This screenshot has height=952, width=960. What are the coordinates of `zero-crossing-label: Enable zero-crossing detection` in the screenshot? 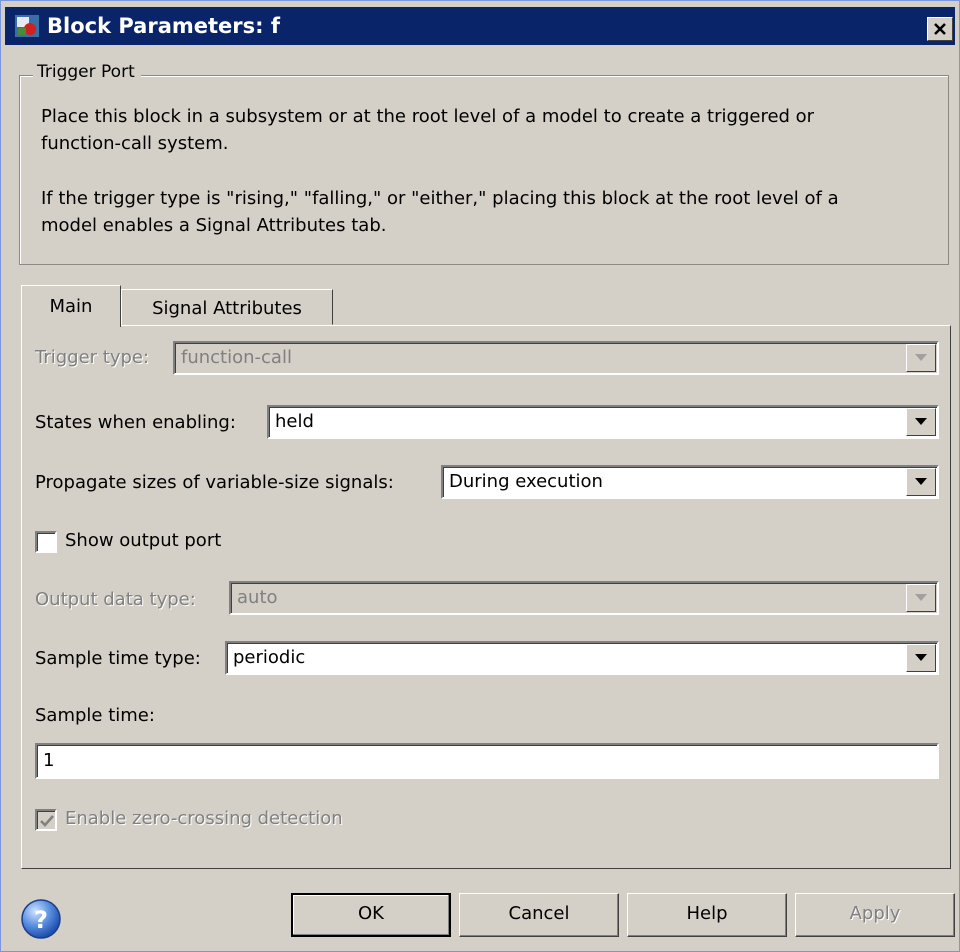 It's located at (204, 818).